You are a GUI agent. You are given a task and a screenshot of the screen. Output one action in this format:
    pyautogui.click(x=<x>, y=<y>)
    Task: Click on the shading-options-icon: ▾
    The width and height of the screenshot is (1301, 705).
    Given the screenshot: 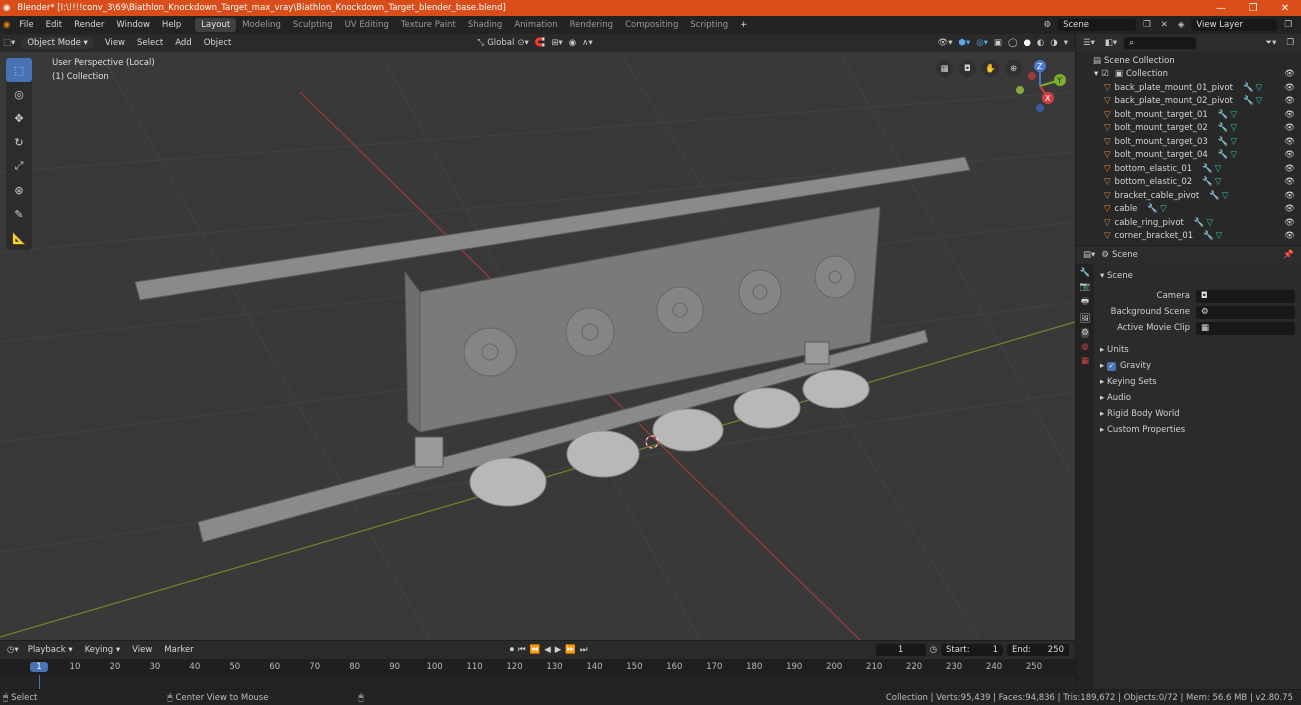 What is the action you would take?
    pyautogui.click(x=1066, y=43)
    